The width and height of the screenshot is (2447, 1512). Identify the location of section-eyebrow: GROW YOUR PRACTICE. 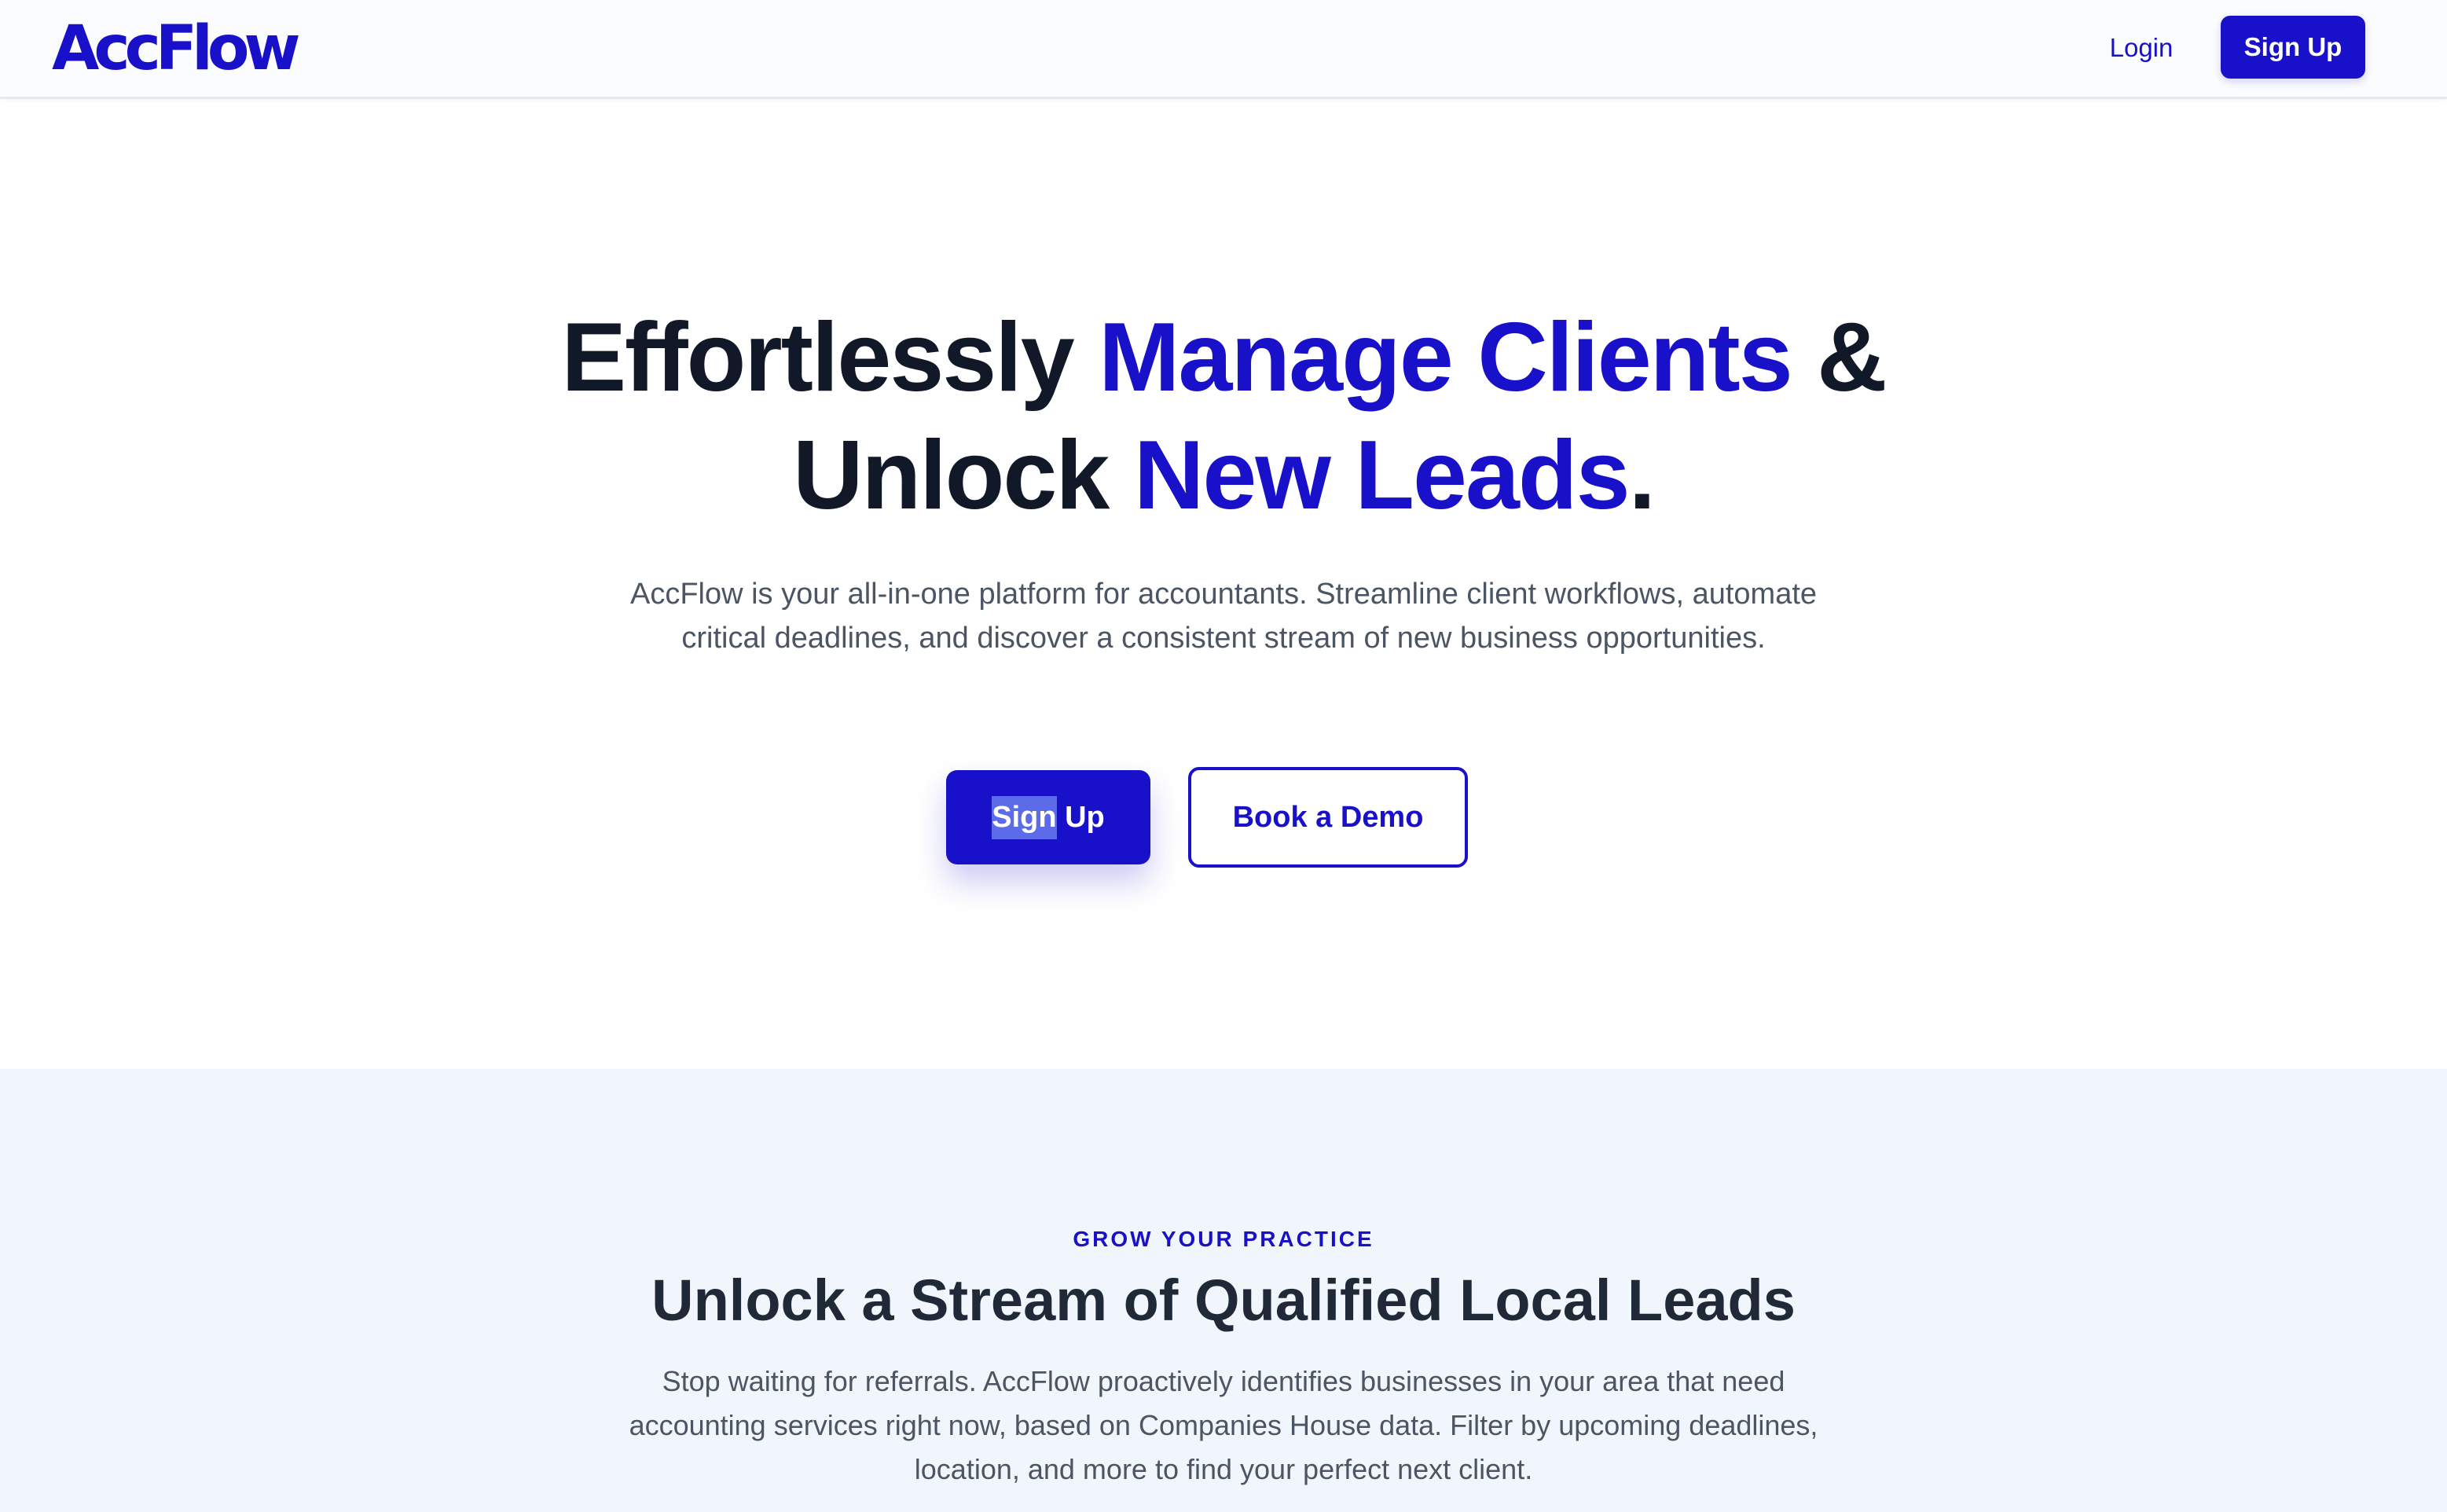
(1223, 1239).